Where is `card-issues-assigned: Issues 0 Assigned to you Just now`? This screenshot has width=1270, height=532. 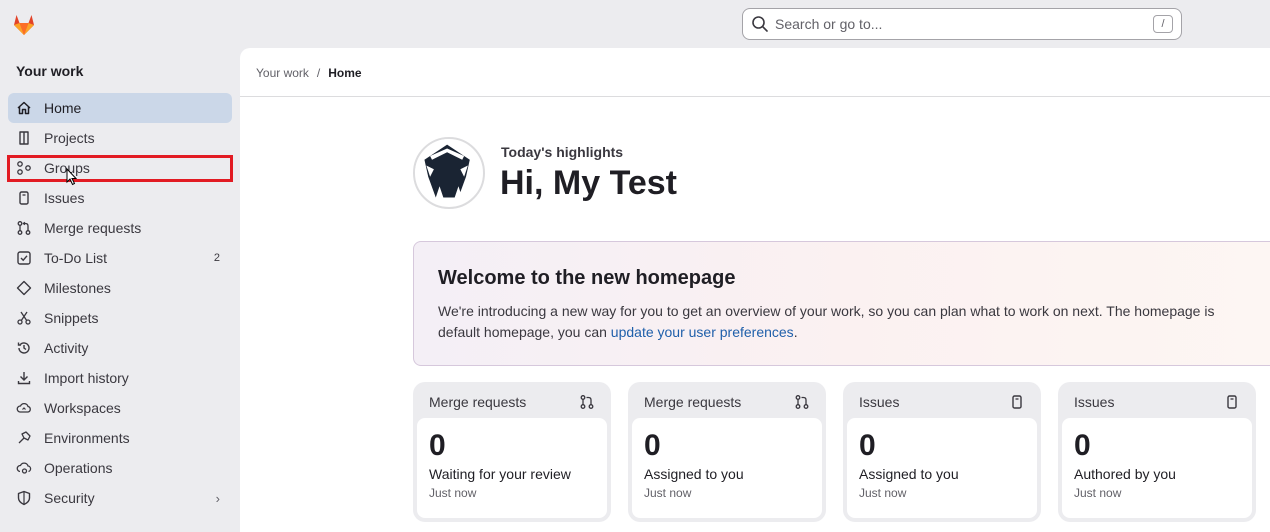 card-issues-assigned: Issues 0 Assigned to you Just now is located at coordinates (942, 452).